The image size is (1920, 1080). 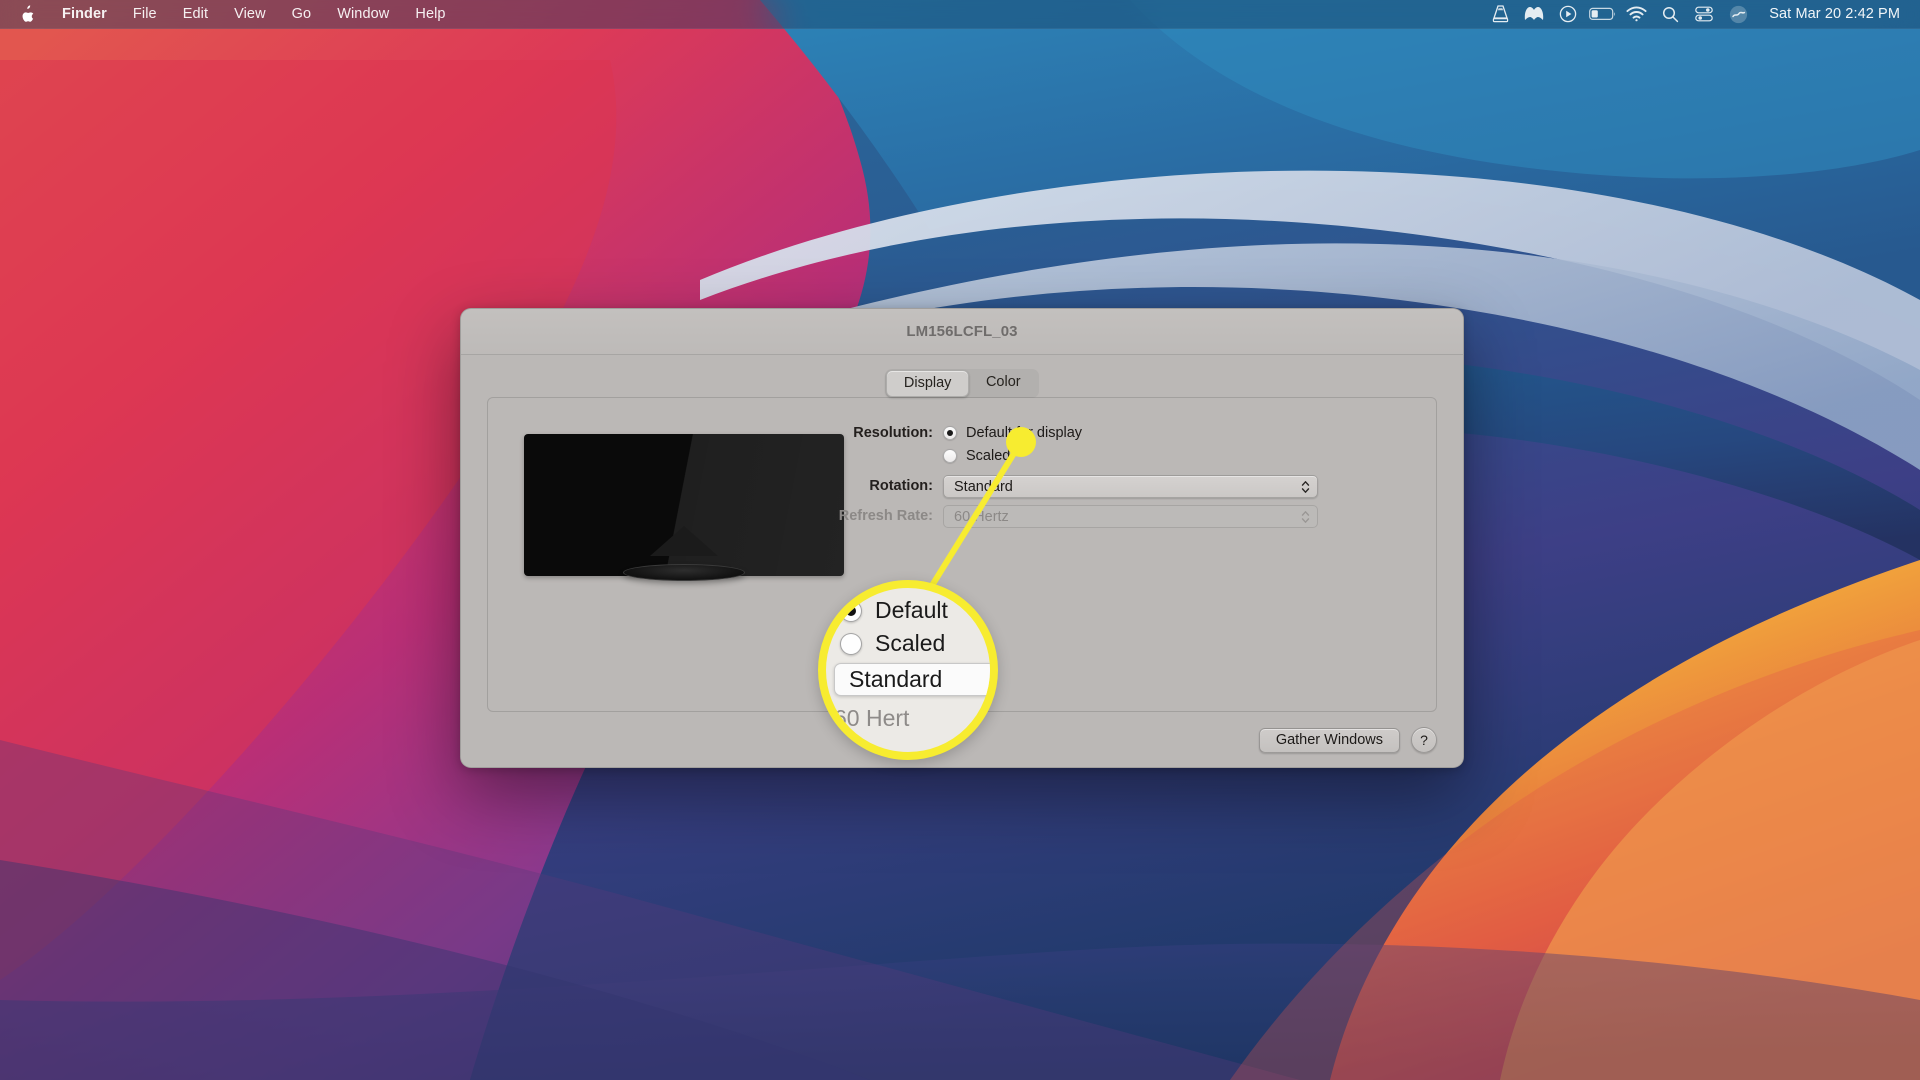 I want to click on rotation-row: Rotation: Standard, so click(x=1098, y=486).